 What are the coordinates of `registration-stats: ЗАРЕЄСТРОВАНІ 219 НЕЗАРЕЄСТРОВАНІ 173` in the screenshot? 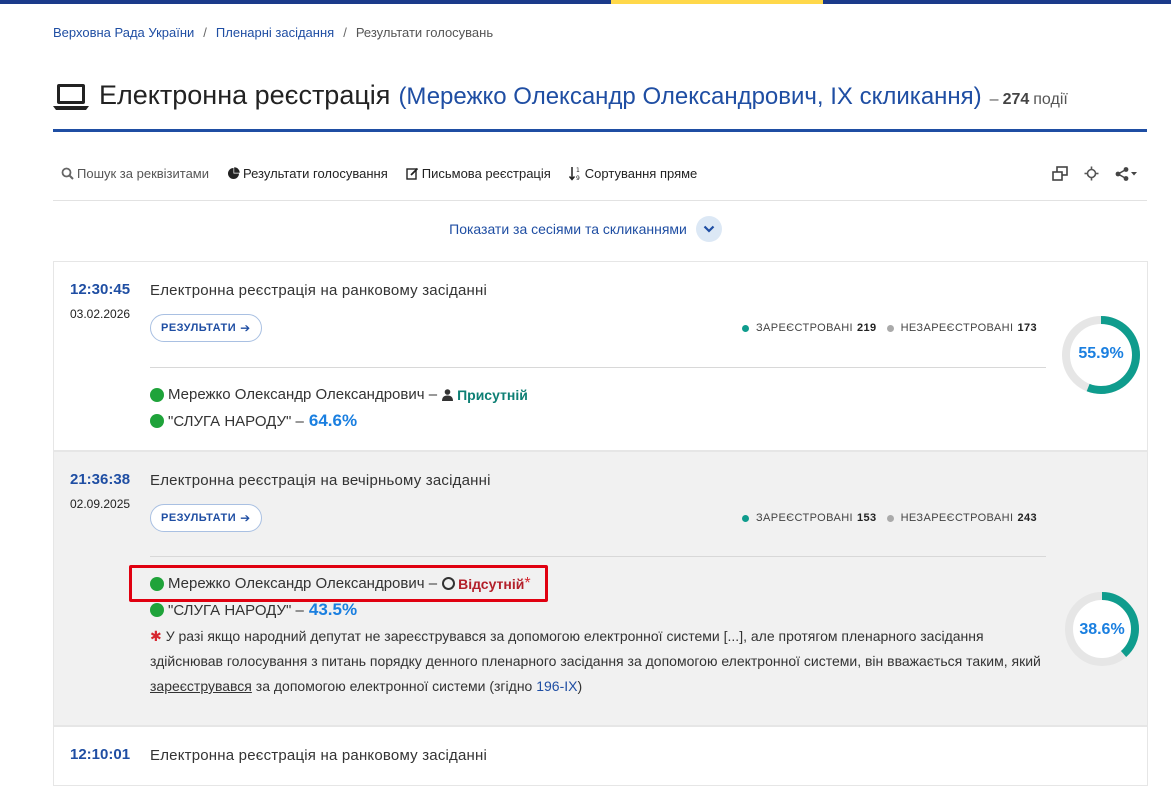 It's located at (889, 328).